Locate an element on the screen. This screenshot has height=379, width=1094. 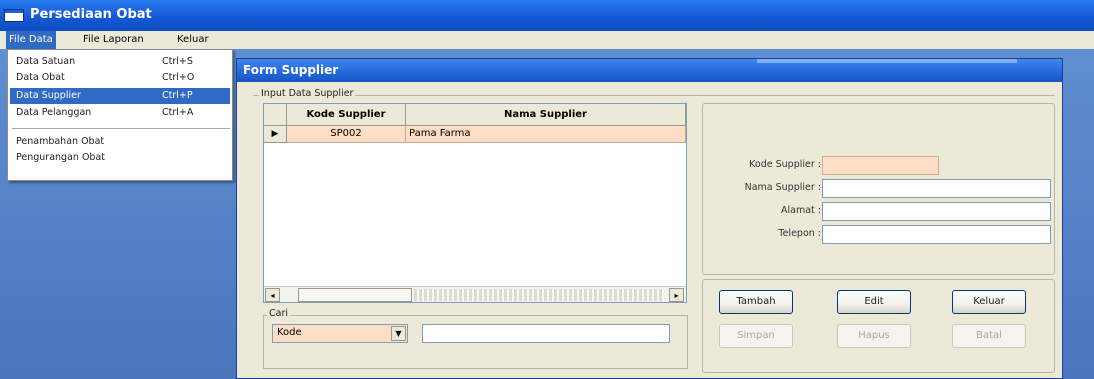
nama-supplier-input is located at coordinates (936, 188).